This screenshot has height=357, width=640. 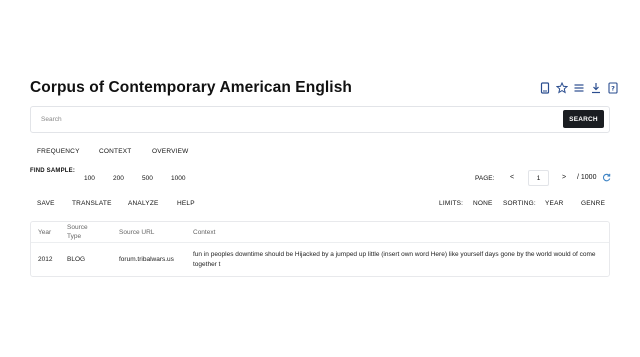 I want to click on column-header-context: Context, so click(x=204, y=232).